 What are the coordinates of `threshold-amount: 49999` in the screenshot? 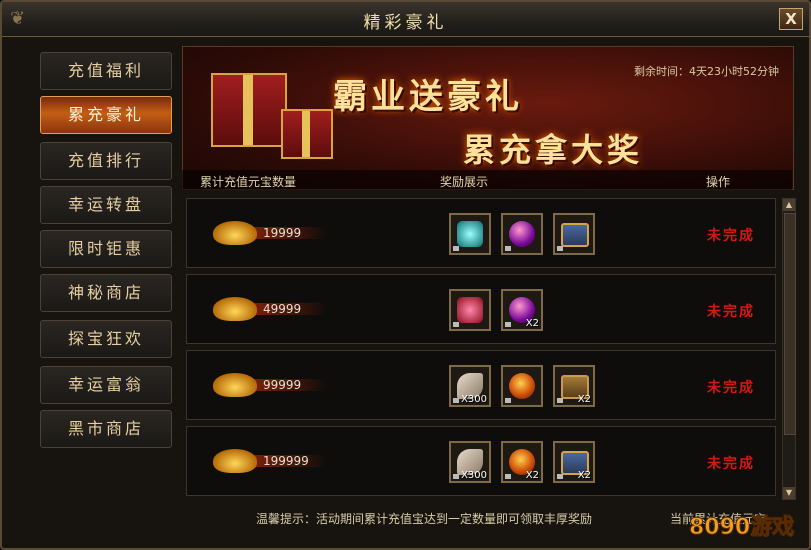 It's located at (282, 309).